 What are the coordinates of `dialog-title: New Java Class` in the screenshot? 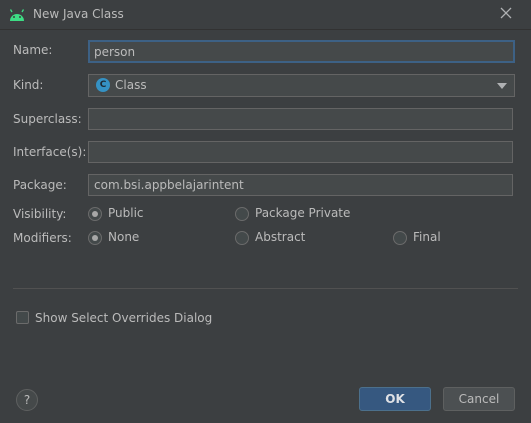 It's located at (78, 14).